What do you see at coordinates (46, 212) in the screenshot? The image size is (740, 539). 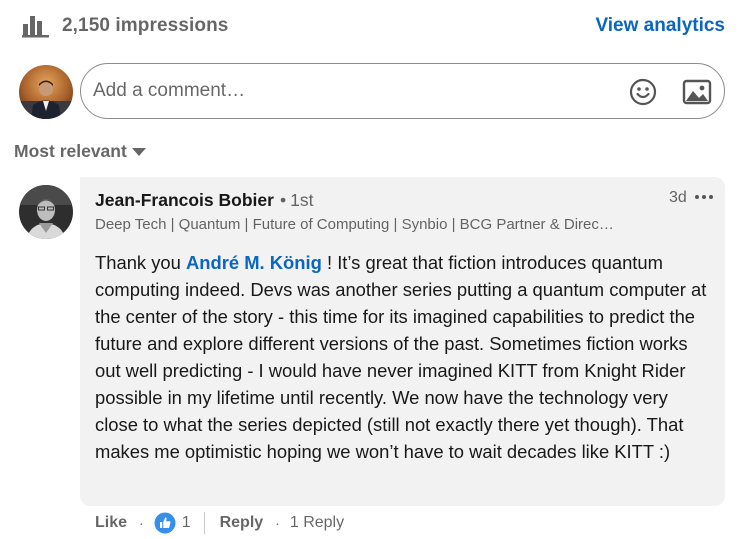 I see `comment-author-avatar` at bounding box center [46, 212].